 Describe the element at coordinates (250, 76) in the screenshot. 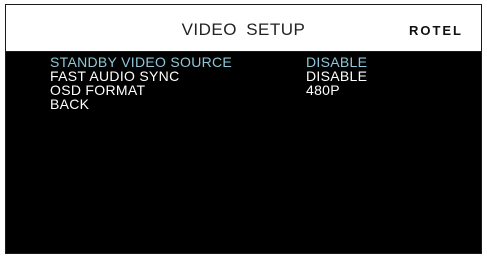

I see `menu-item-fast-audio-sync: FAST AUDIO SYNC DISABLE` at that location.